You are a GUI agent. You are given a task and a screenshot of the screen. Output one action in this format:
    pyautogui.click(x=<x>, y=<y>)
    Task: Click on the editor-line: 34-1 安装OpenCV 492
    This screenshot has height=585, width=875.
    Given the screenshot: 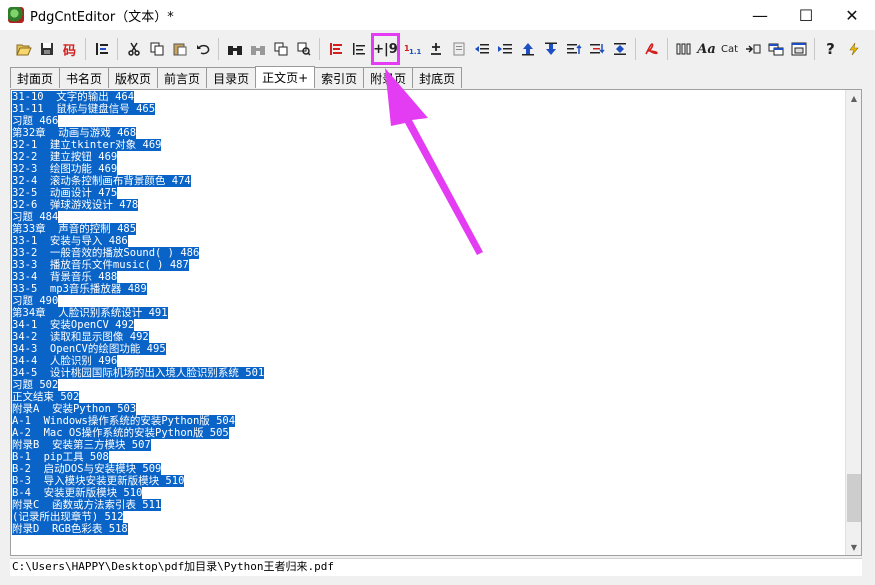 What is the action you would take?
    pyautogui.click(x=428, y=325)
    